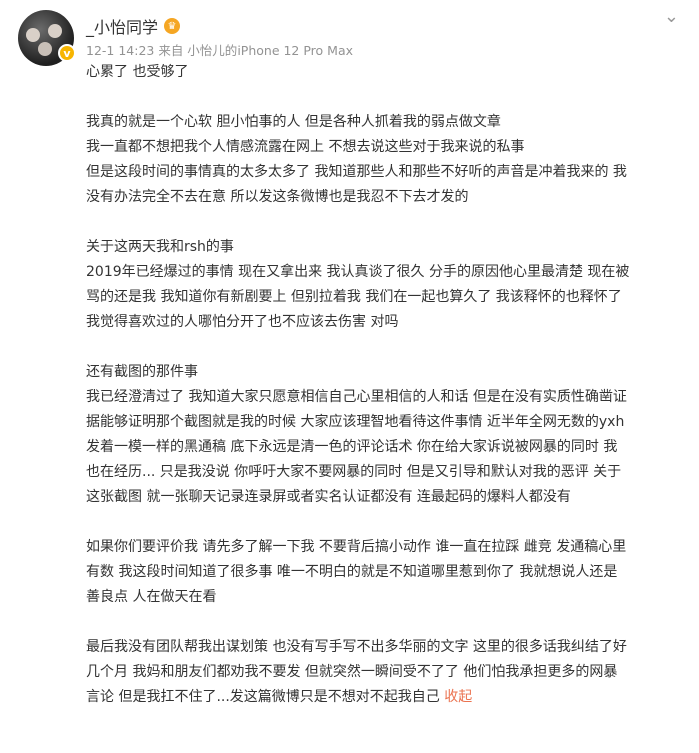  I want to click on post-line: 最后我没有团队帮我出谋划策 也没有写手写不出多华丽的文字 这里的很多话我纠结了好, so click(356, 647).